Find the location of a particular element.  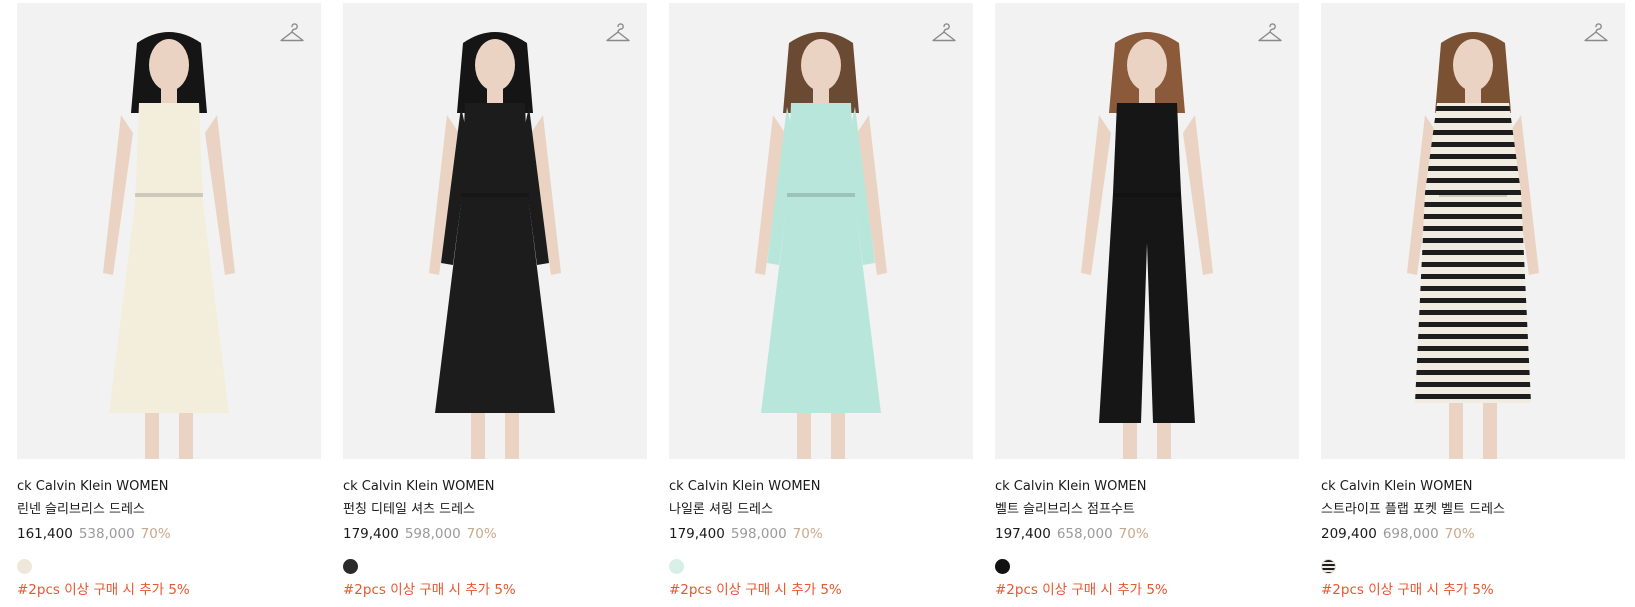

product-name: 나일론 셔링 드레스 is located at coordinates (821, 510).